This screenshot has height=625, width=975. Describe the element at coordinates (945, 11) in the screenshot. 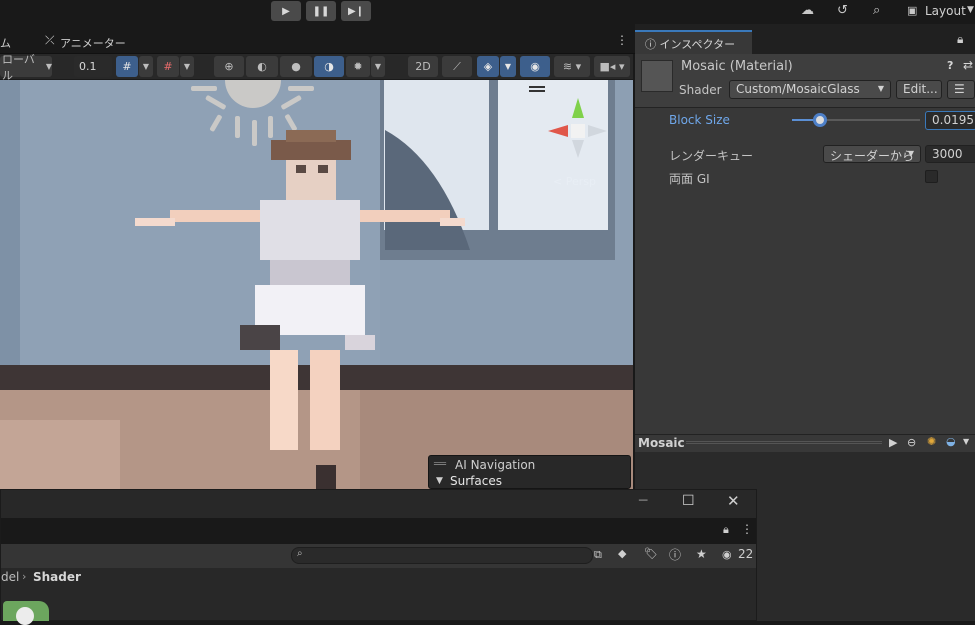

I see `layout-dropdown: Layout` at that location.